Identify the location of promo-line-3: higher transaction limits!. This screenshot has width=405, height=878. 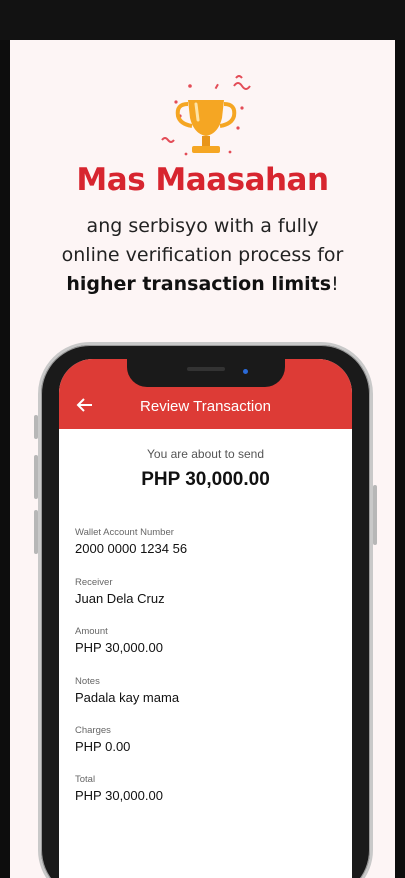
(202, 284).